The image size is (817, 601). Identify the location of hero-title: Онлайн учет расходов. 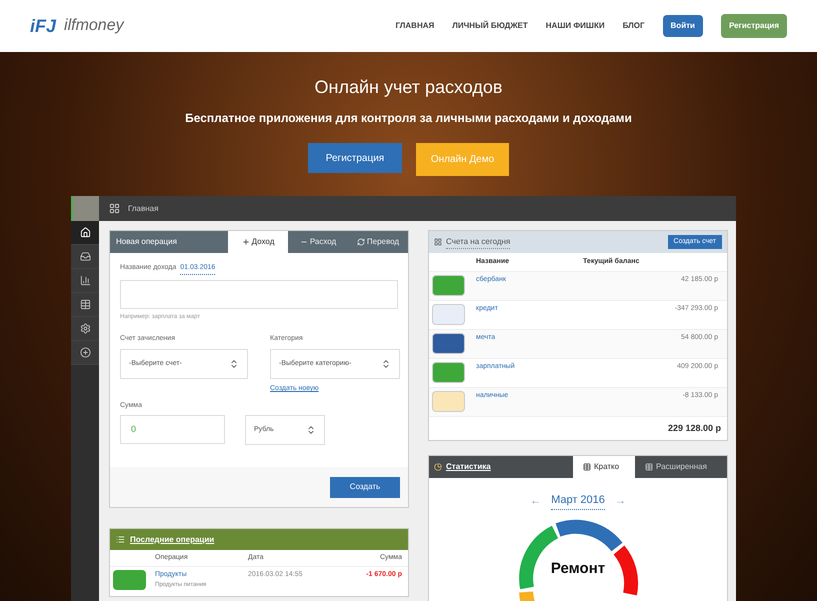
(408, 87).